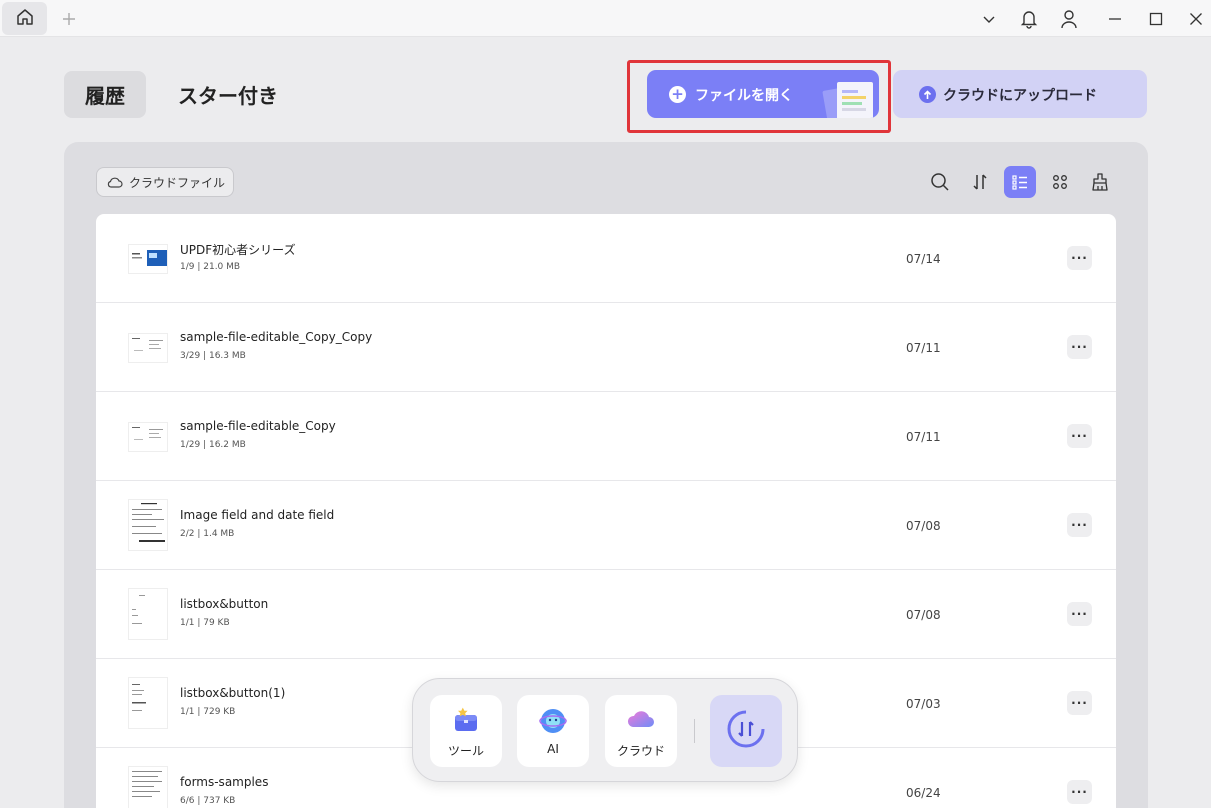 The height and width of the screenshot is (808, 1211). I want to click on dock-tools-label: ツール, so click(465, 751).